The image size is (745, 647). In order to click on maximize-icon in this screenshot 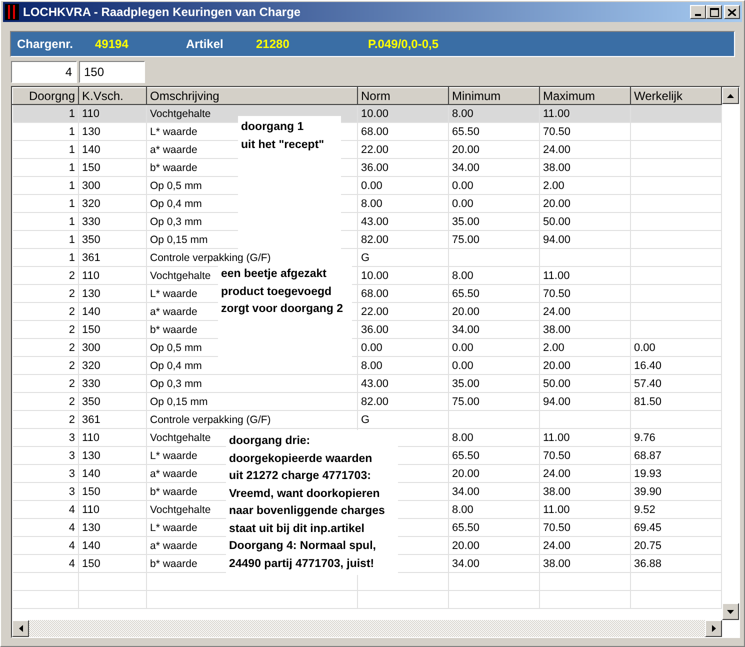, I will do `click(714, 12)`.